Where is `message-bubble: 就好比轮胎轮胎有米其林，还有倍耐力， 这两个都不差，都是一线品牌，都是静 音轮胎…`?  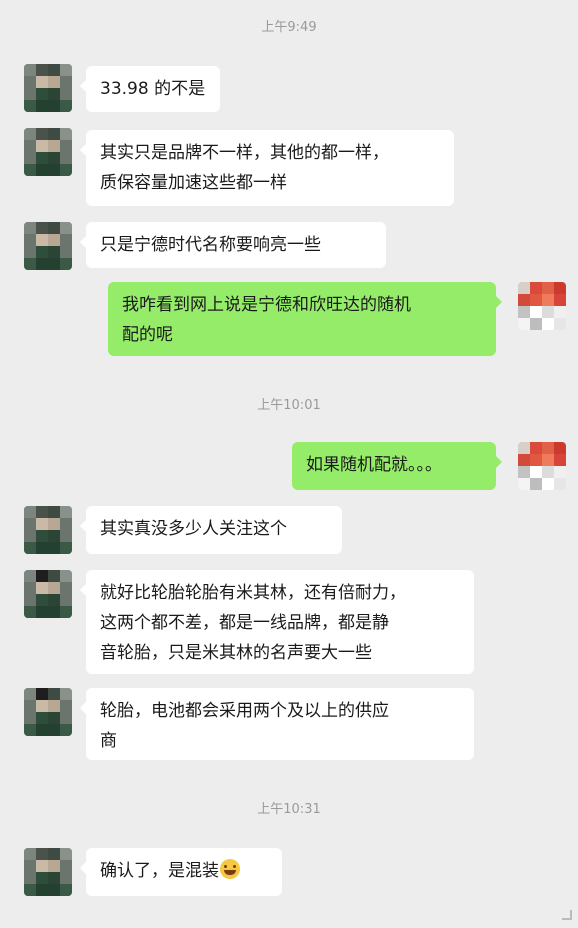
message-bubble: 就好比轮胎轮胎有米其林，还有倍耐力， 这两个都不差，都是一线品牌，都是静 音轮胎… is located at coordinates (277, 622).